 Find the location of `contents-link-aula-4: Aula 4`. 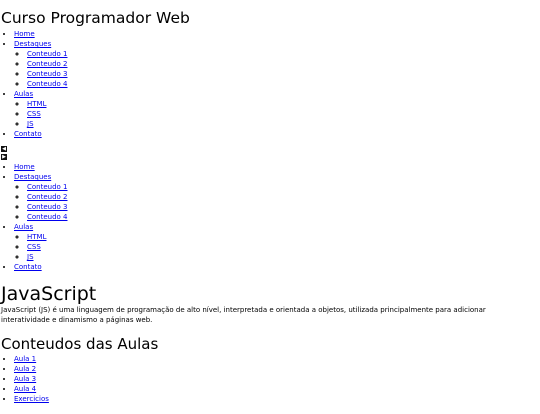

contents-link-aula-4: Aula 4 is located at coordinates (25, 389).